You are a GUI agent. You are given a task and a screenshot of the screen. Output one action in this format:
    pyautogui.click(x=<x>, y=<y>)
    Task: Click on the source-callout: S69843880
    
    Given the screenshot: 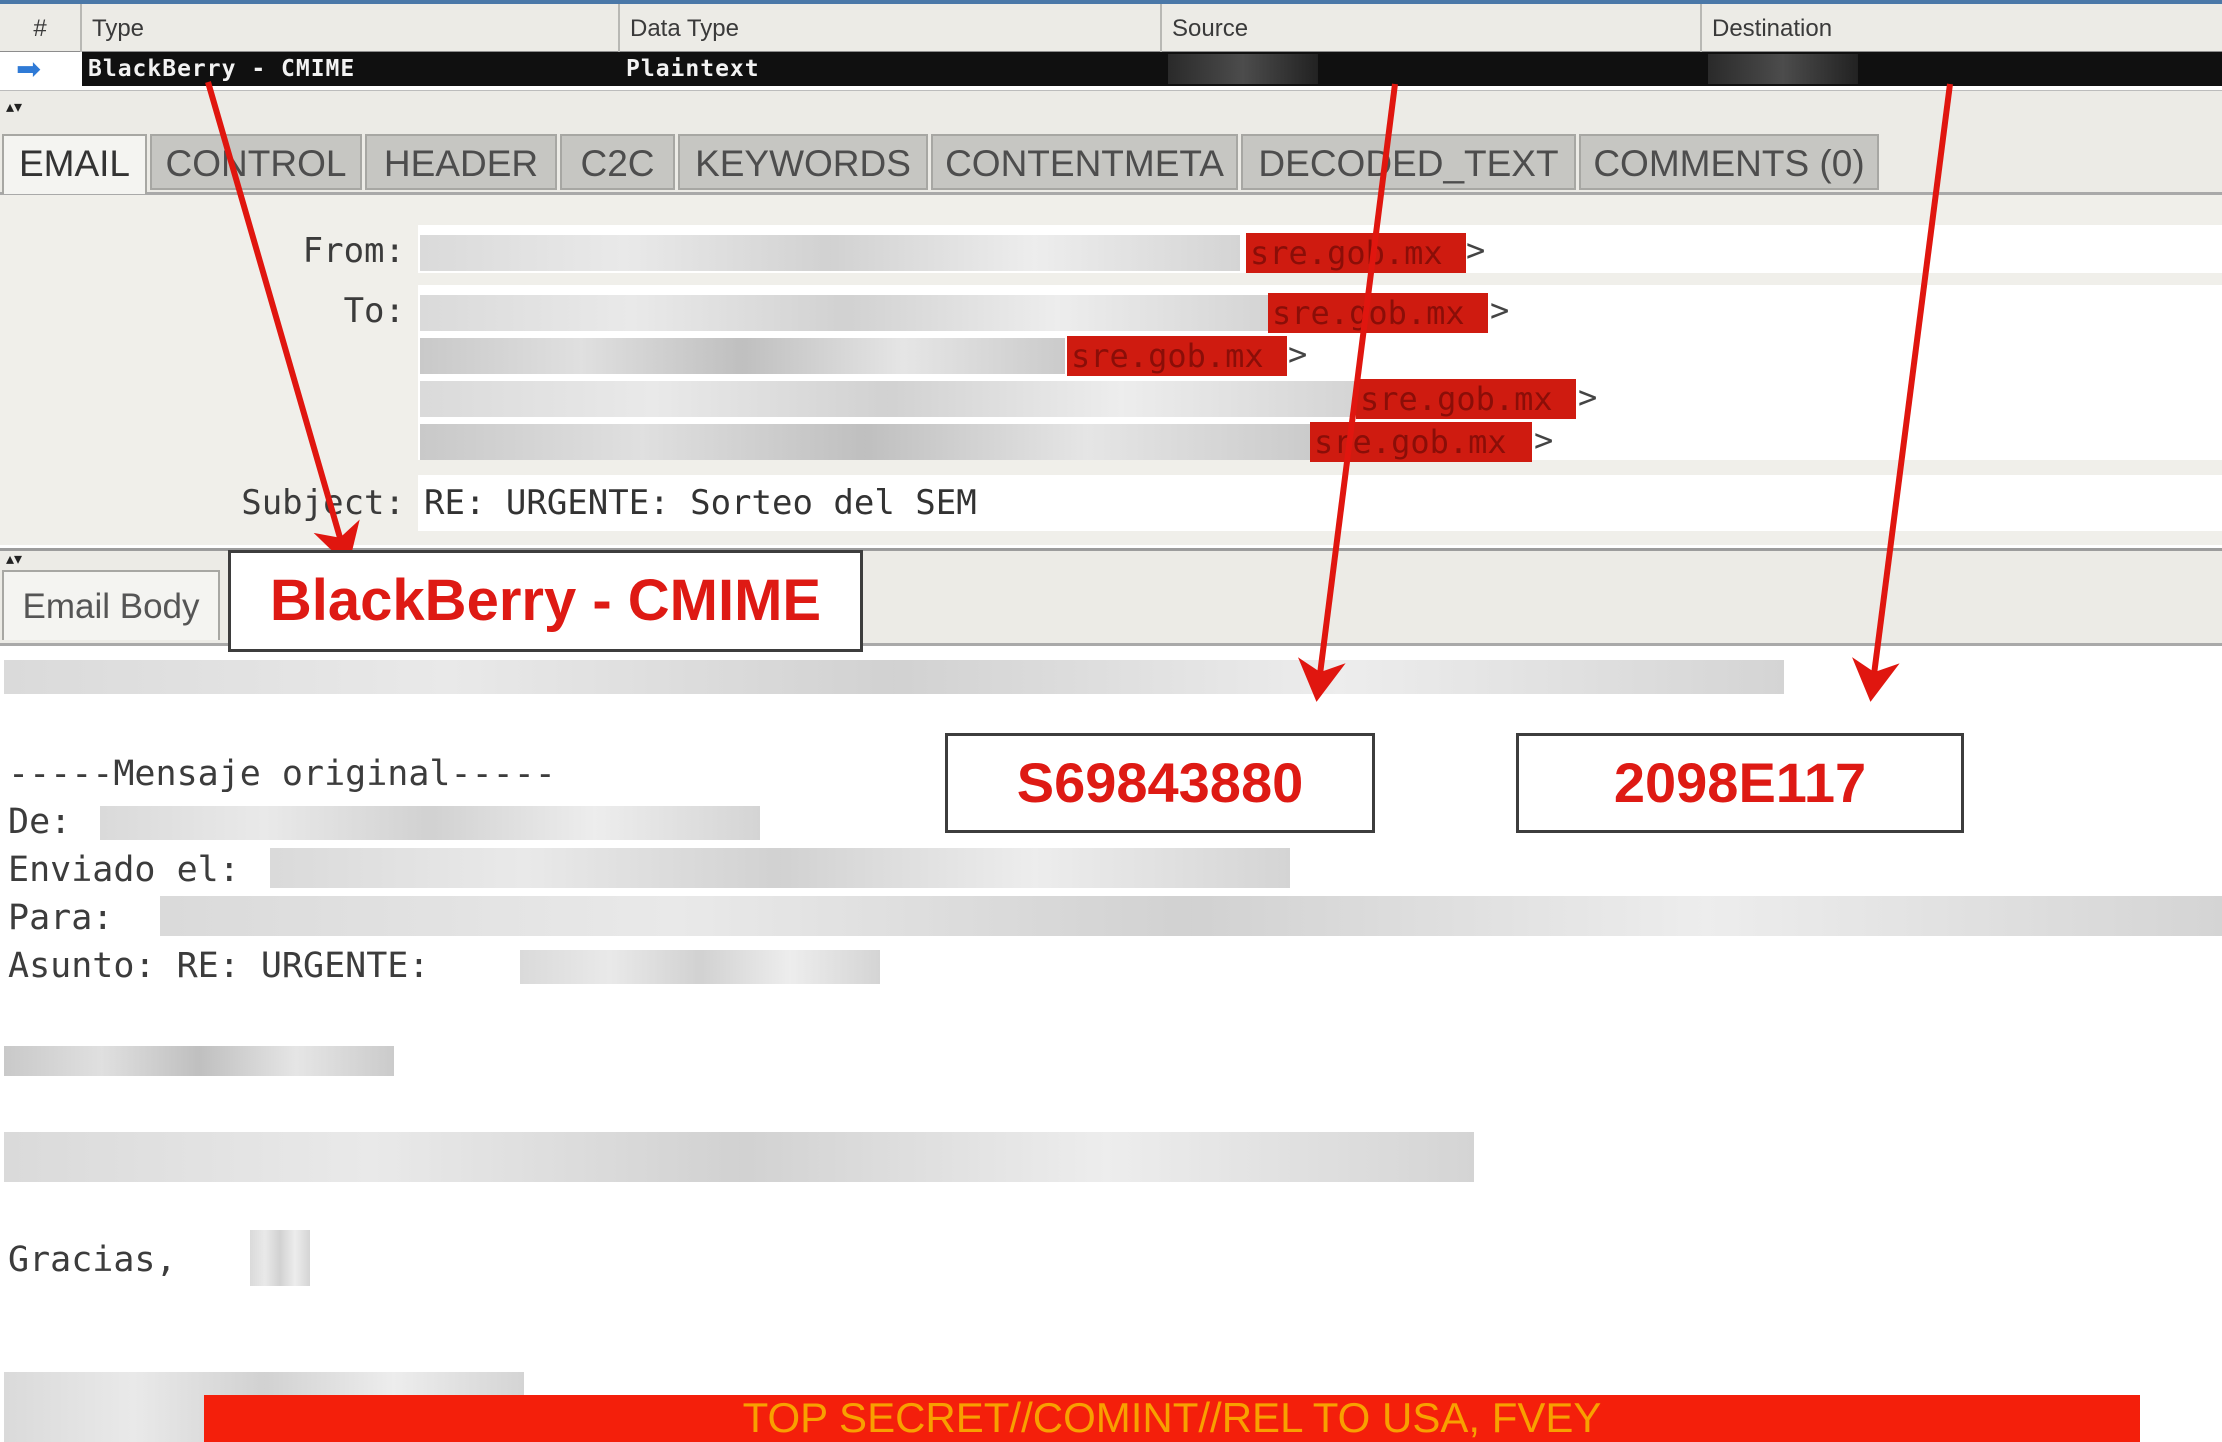 What is the action you would take?
    pyautogui.click(x=1160, y=783)
    